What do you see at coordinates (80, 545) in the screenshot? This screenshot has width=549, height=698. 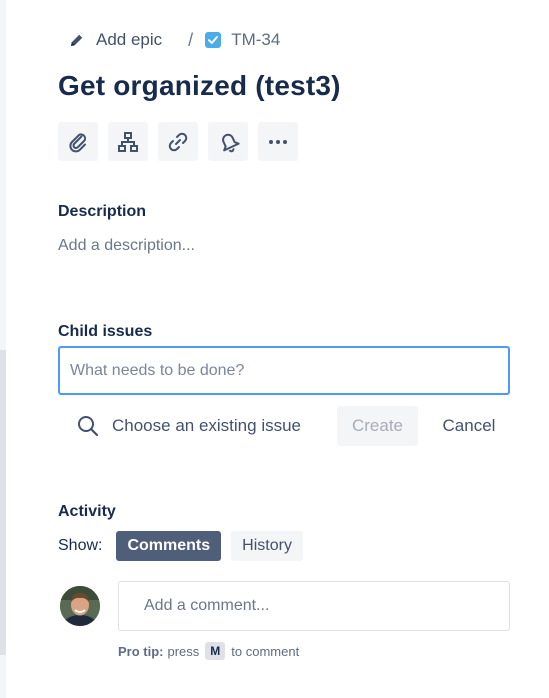 I see `show-label: Show:` at bounding box center [80, 545].